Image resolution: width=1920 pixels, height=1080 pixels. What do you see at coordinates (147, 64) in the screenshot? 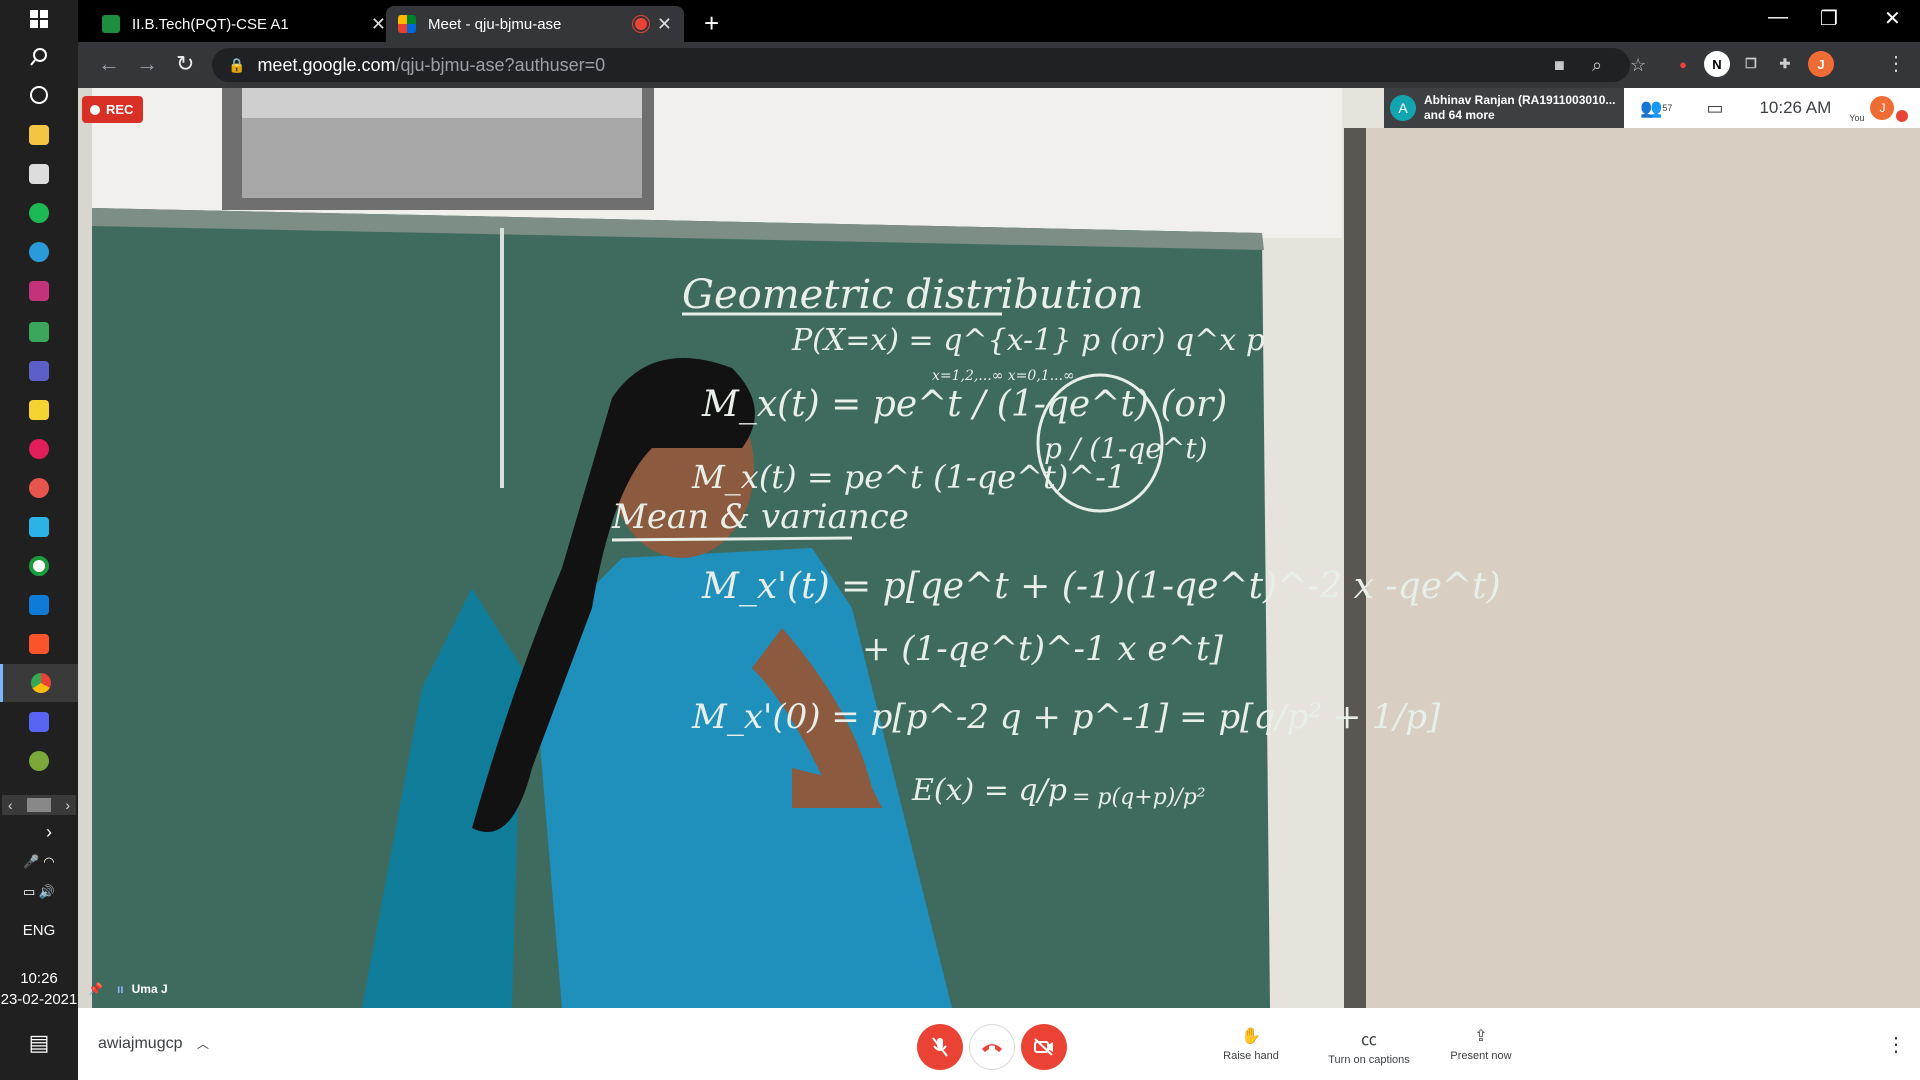
I see `forward-icon: →` at bounding box center [147, 64].